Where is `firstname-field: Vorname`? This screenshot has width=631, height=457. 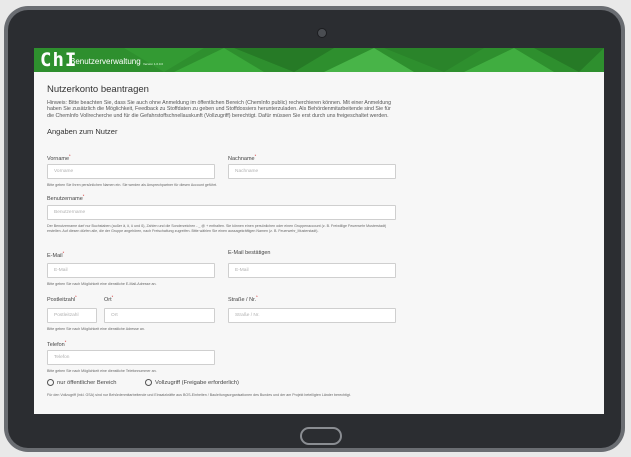
firstname-field: Vorname is located at coordinates (131, 171).